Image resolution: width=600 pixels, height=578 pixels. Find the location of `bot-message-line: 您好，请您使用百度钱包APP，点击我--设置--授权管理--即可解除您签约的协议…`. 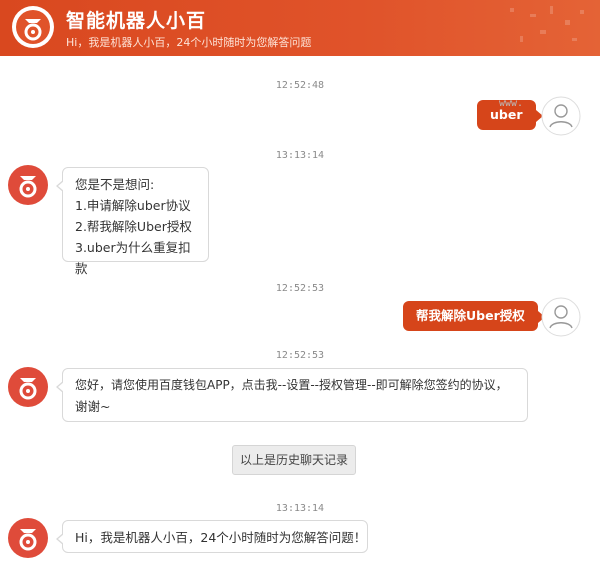

bot-message-line: 您好，请您使用百度钱包APP，点击我--设置--授权管理--即可解除您签约的协议… is located at coordinates (291, 385).